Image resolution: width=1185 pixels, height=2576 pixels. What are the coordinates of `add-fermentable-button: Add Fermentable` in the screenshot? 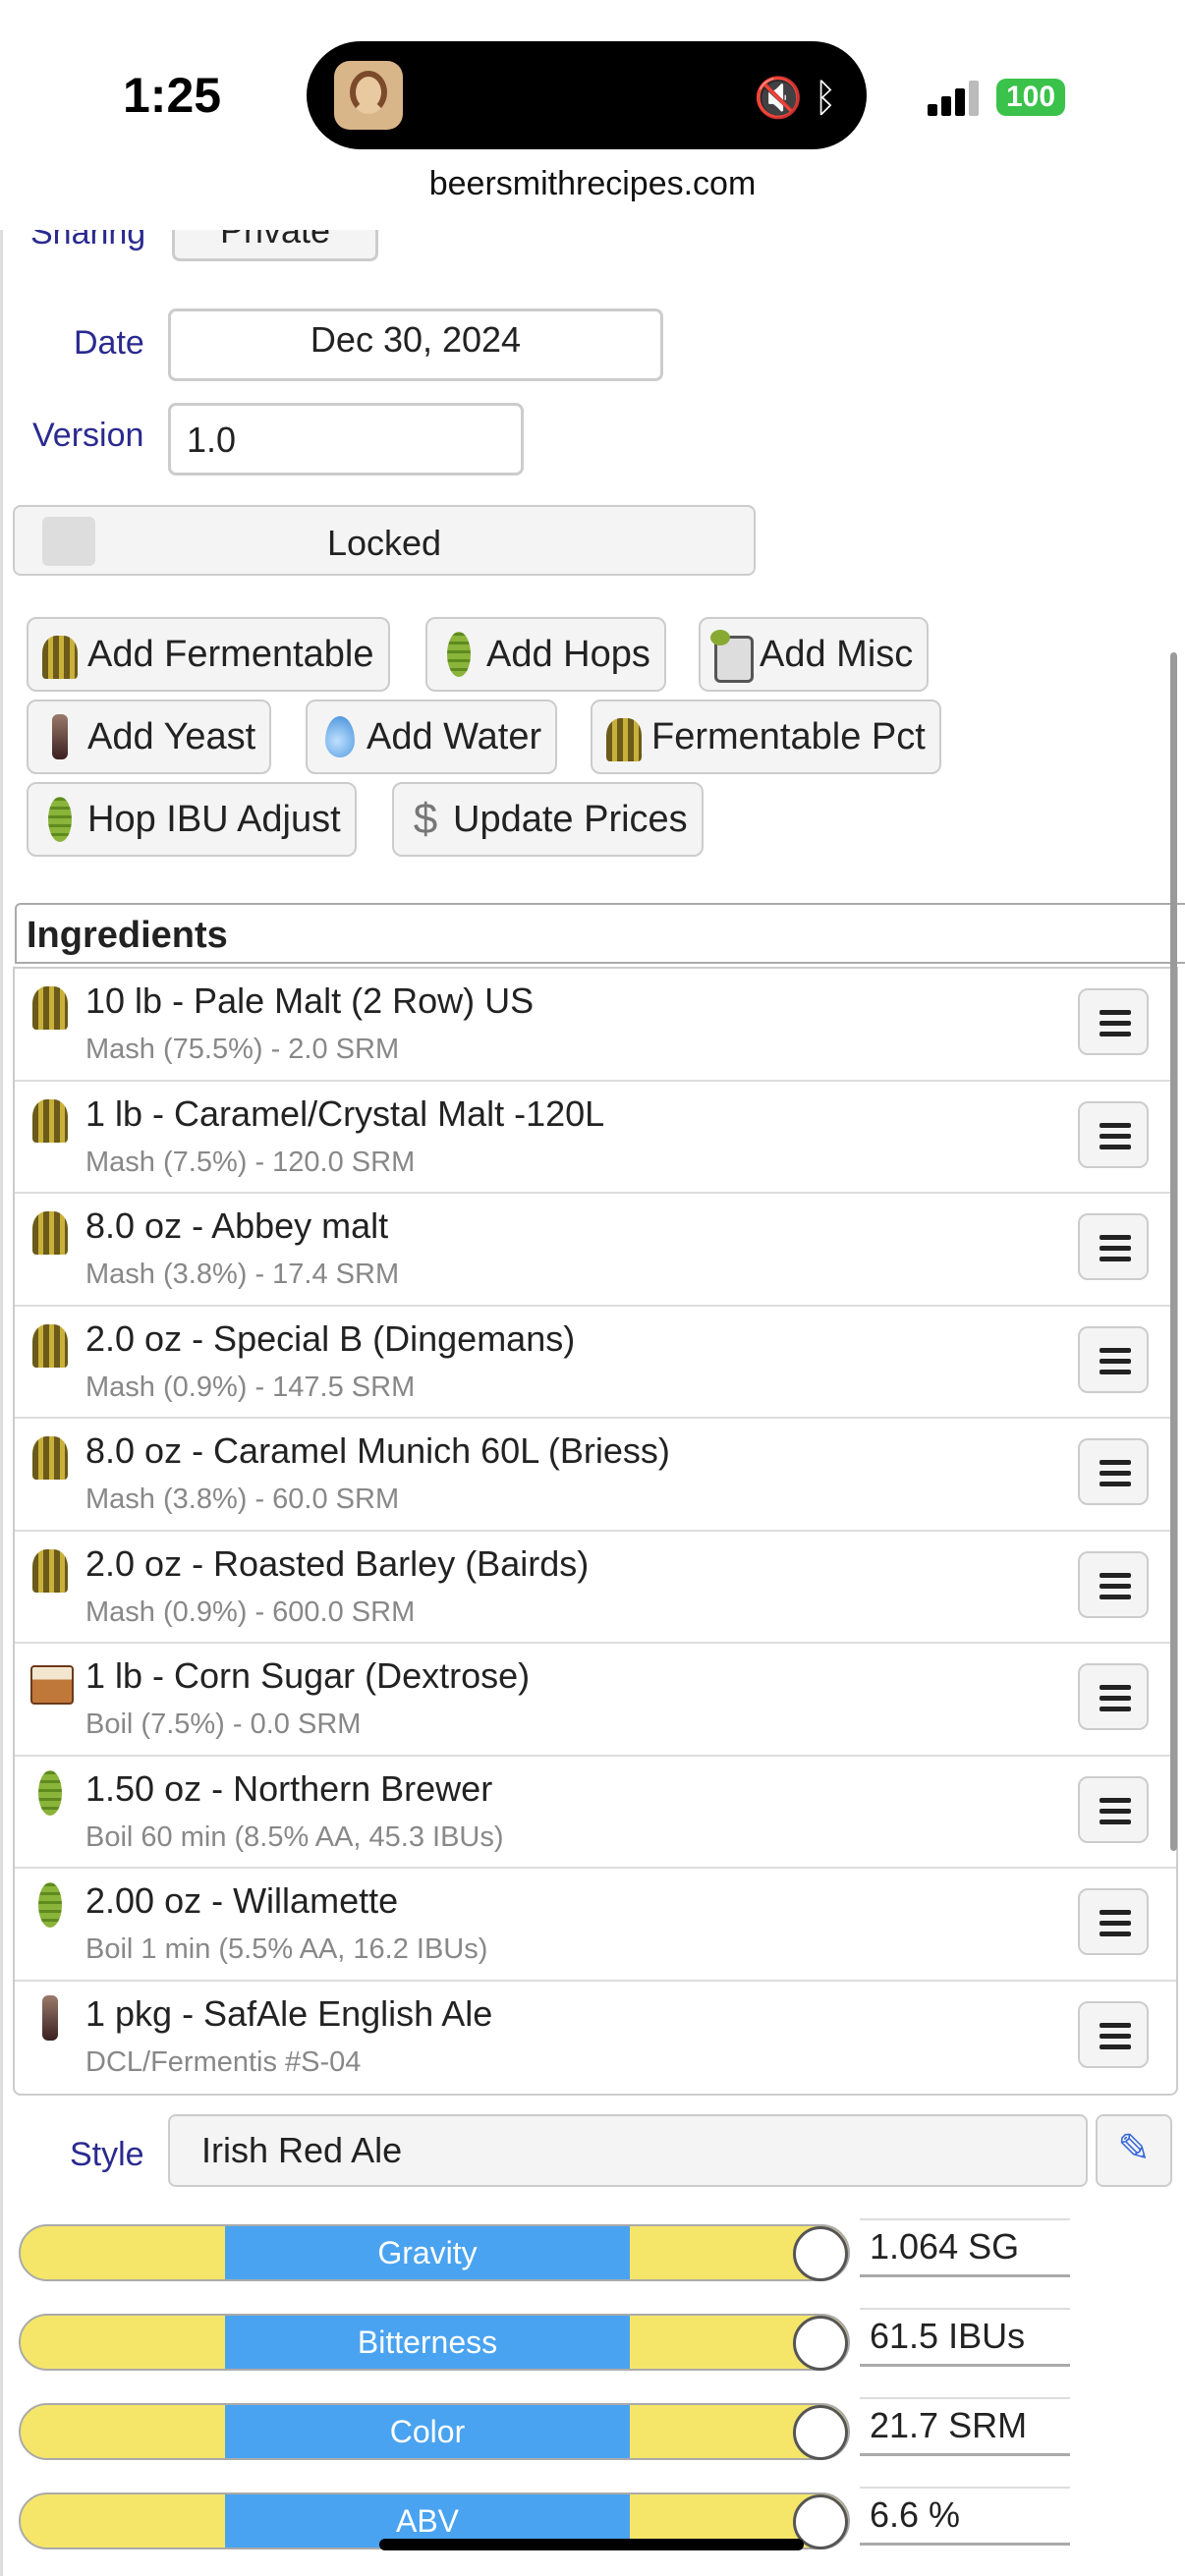 It's located at (209, 654).